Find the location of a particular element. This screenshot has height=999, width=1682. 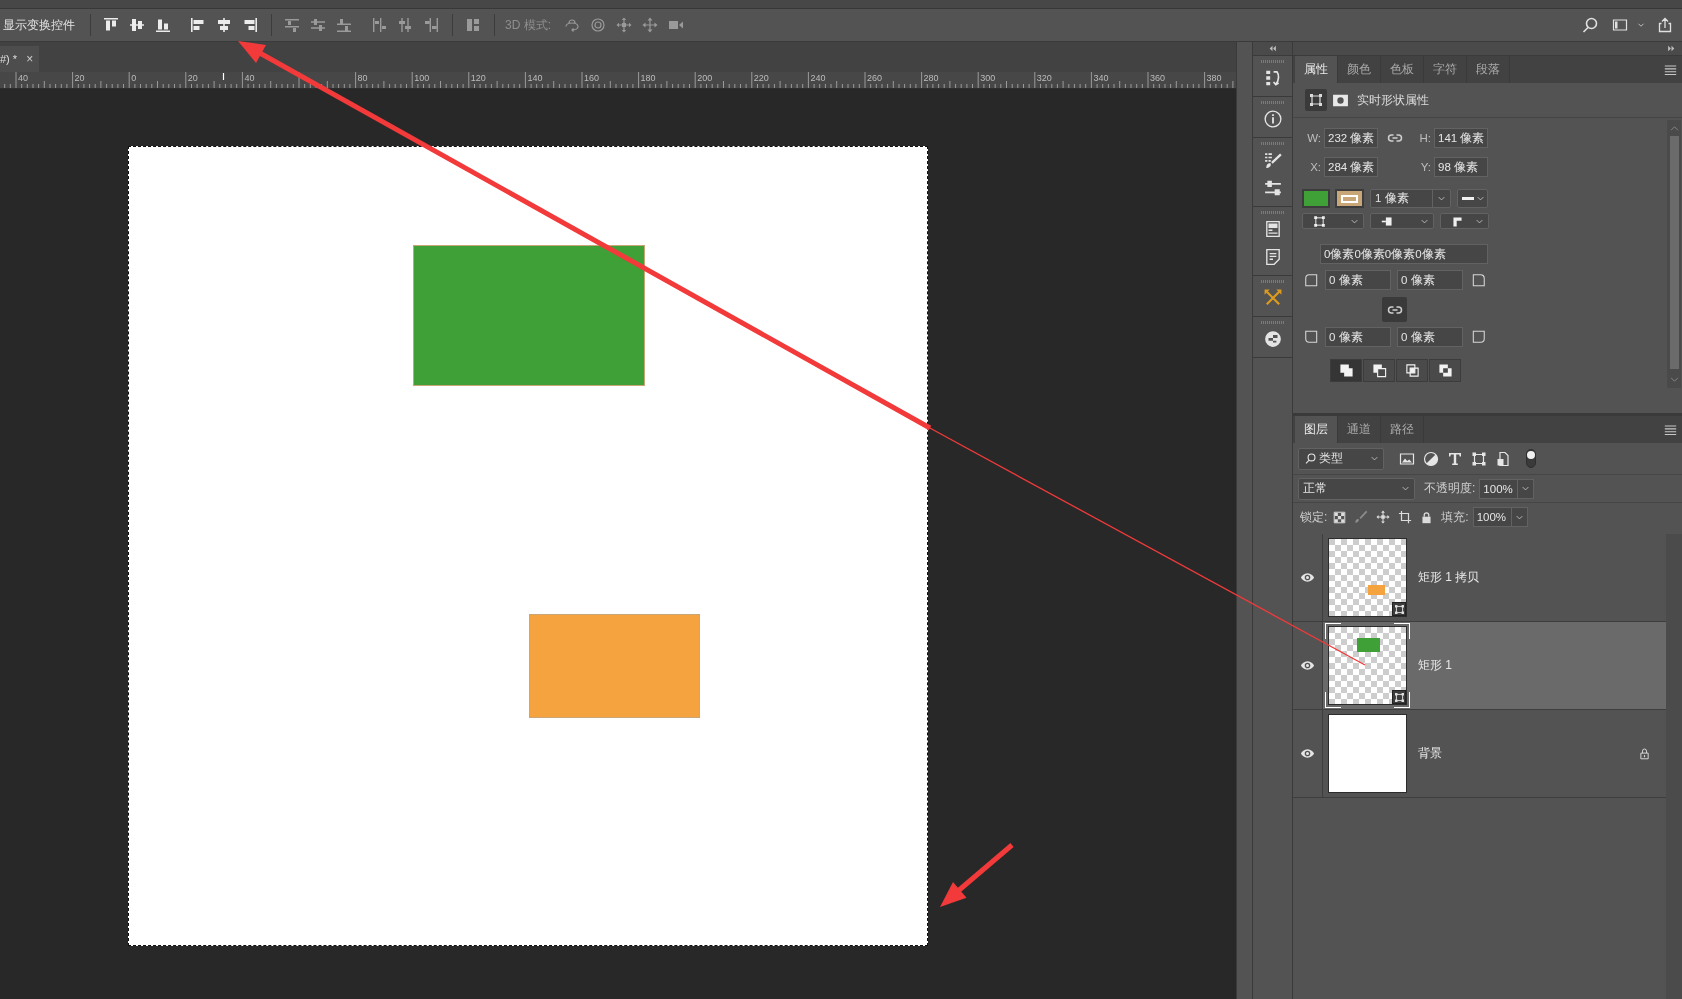

sliders-icon is located at coordinates (1272, 188).